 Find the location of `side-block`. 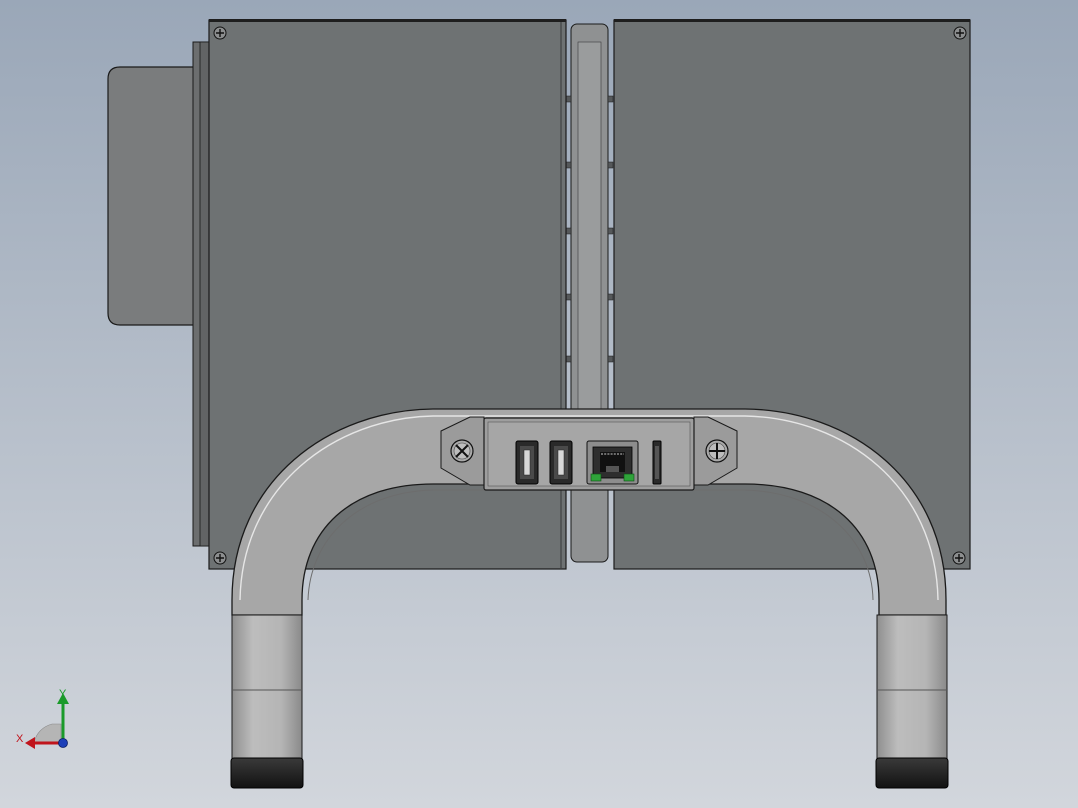

side-block is located at coordinates (152, 196).